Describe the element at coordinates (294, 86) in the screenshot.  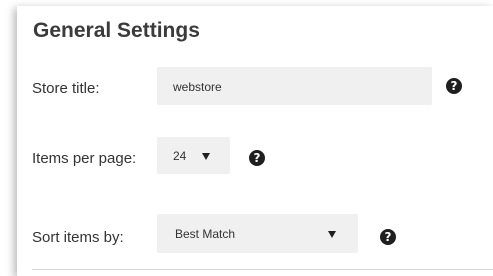
I see `store-title-input: webstore` at that location.